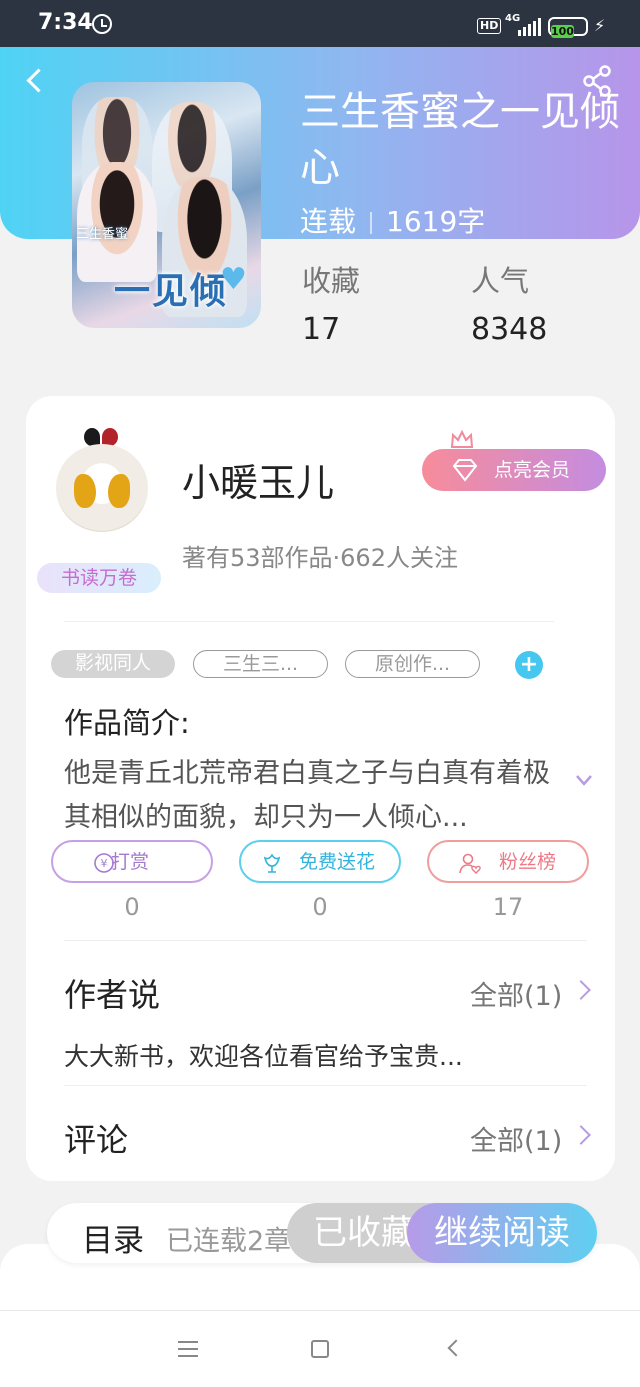 The height and width of the screenshot is (1387, 640). Describe the element at coordinates (470, 863) in the screenshot. I see `fan-icon` at that location.